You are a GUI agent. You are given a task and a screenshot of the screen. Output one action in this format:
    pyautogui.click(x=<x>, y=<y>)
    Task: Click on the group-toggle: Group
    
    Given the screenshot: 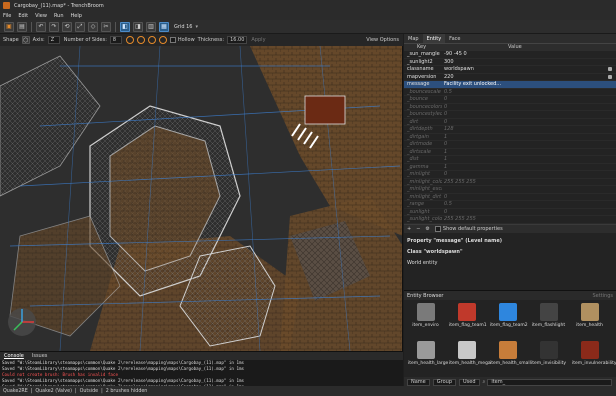 What is the action you would take?
    pyautogui.click(x=444, y=382)
    